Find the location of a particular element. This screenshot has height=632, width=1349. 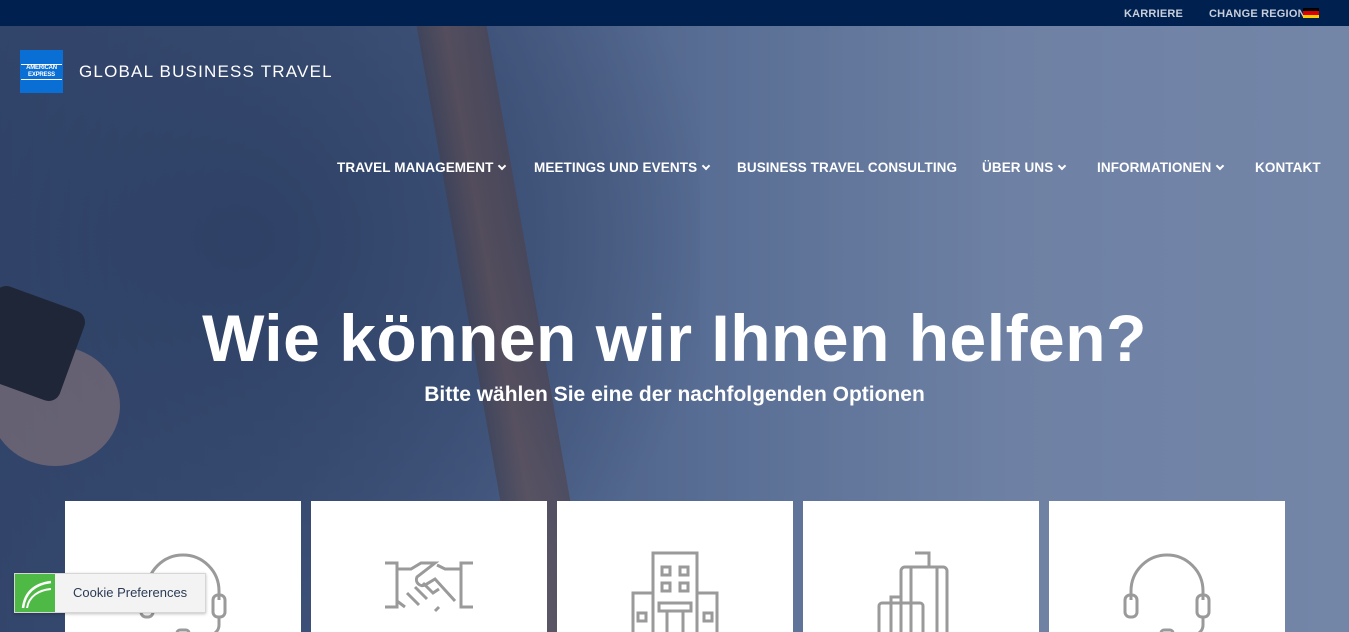

logo-text: GLOBAL BUSINESS TRAVEL is located at coordinates (206, 72).